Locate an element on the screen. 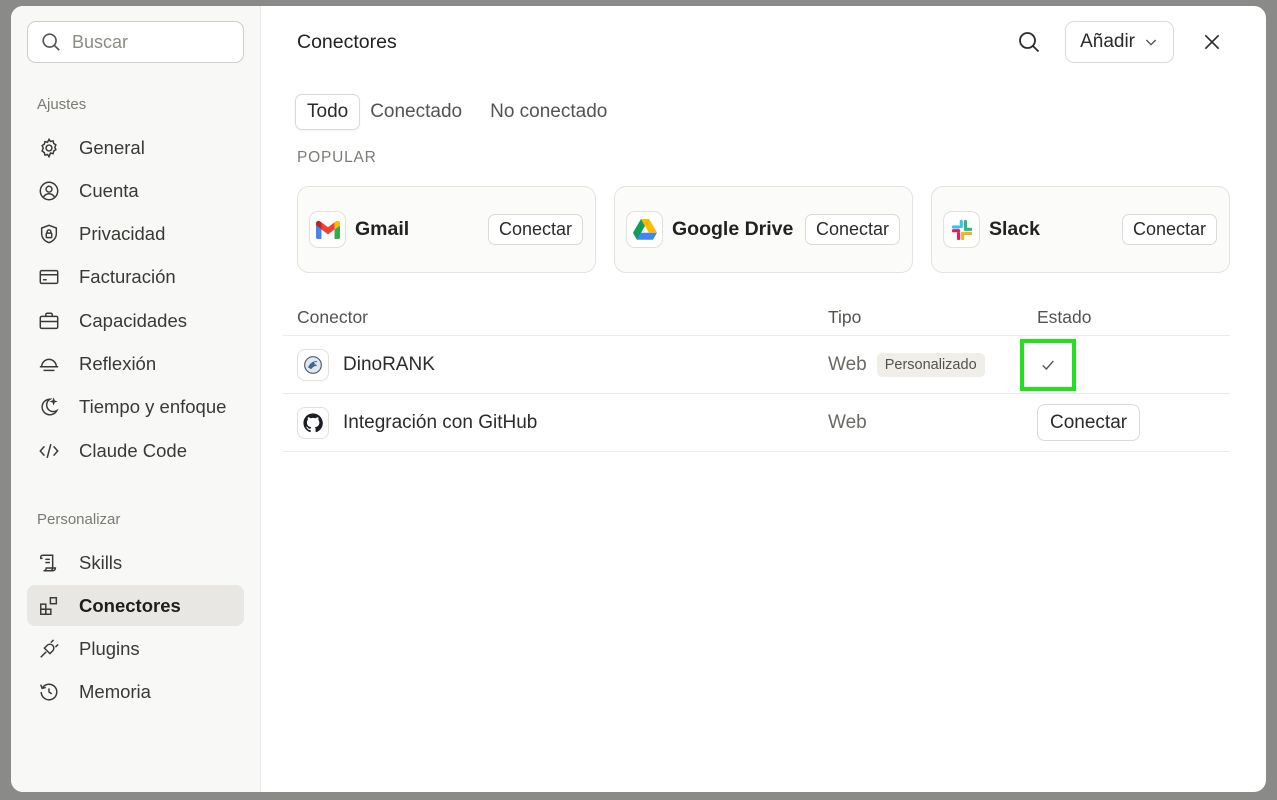 This screenshot has width=1277, height=800. close-icon is located at coordinates (1212, 42).